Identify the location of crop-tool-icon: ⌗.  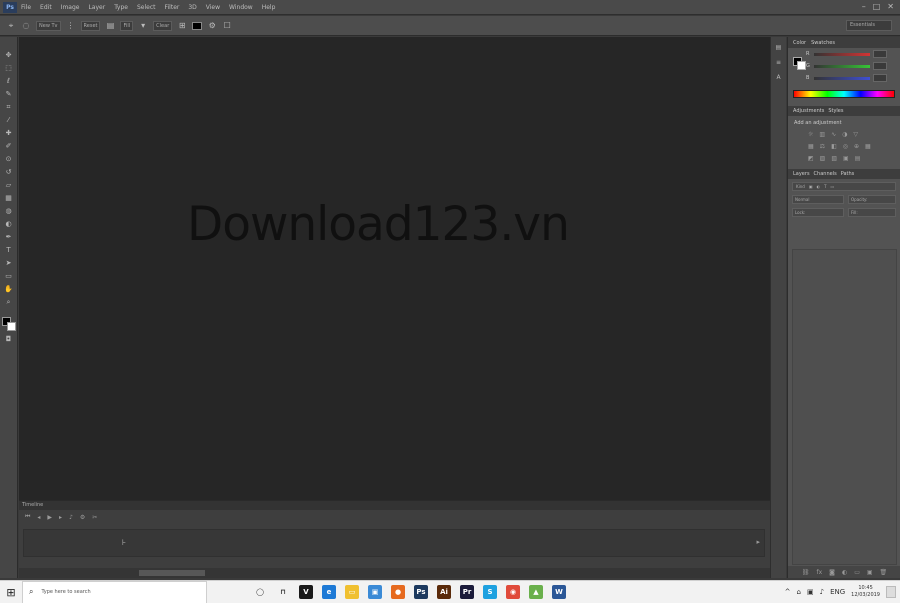
(9, 107).